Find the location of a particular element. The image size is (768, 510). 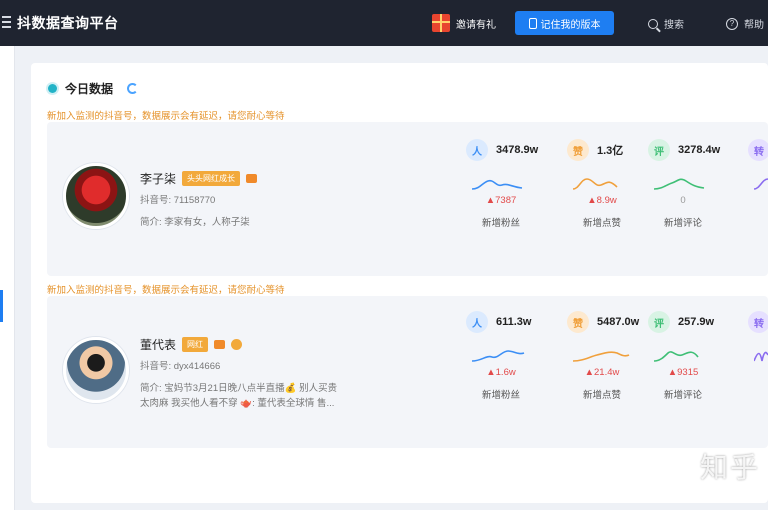

metric-like: 赞 5487.0w ▲21.4w 新增点赞 is located at coordinates (612, 356).